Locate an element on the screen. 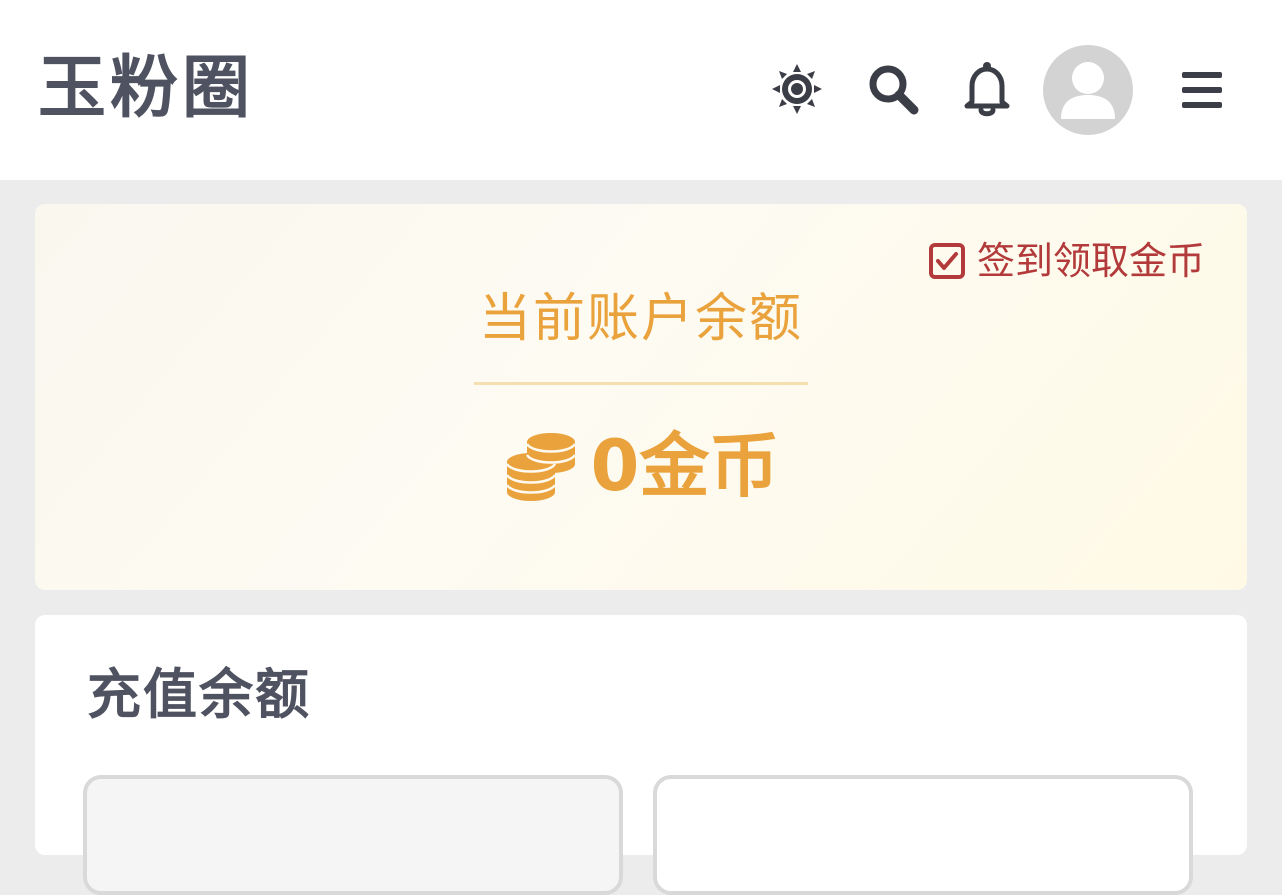 This screenshot has width=1282, height=895. checkin-label: 签到领取金币 is located at coordinates (1090, 261).